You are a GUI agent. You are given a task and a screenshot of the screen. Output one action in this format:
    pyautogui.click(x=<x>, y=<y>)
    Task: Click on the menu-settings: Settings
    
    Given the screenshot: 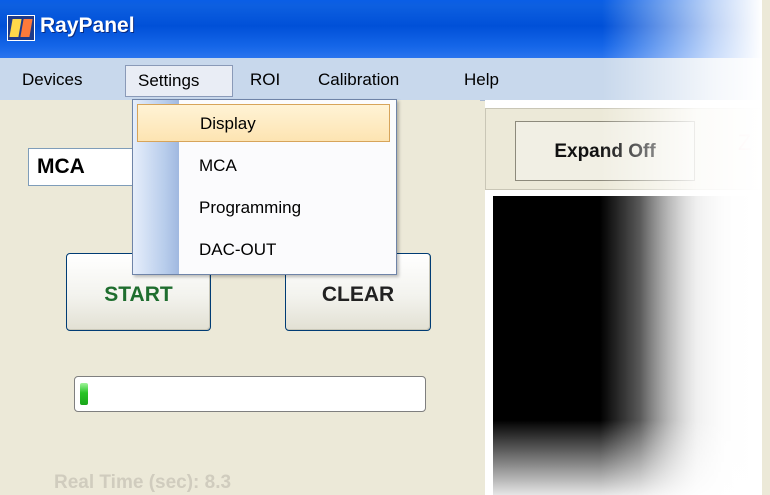 What is the action you would take?
    pyautogui.click(x=179, y=81)
    